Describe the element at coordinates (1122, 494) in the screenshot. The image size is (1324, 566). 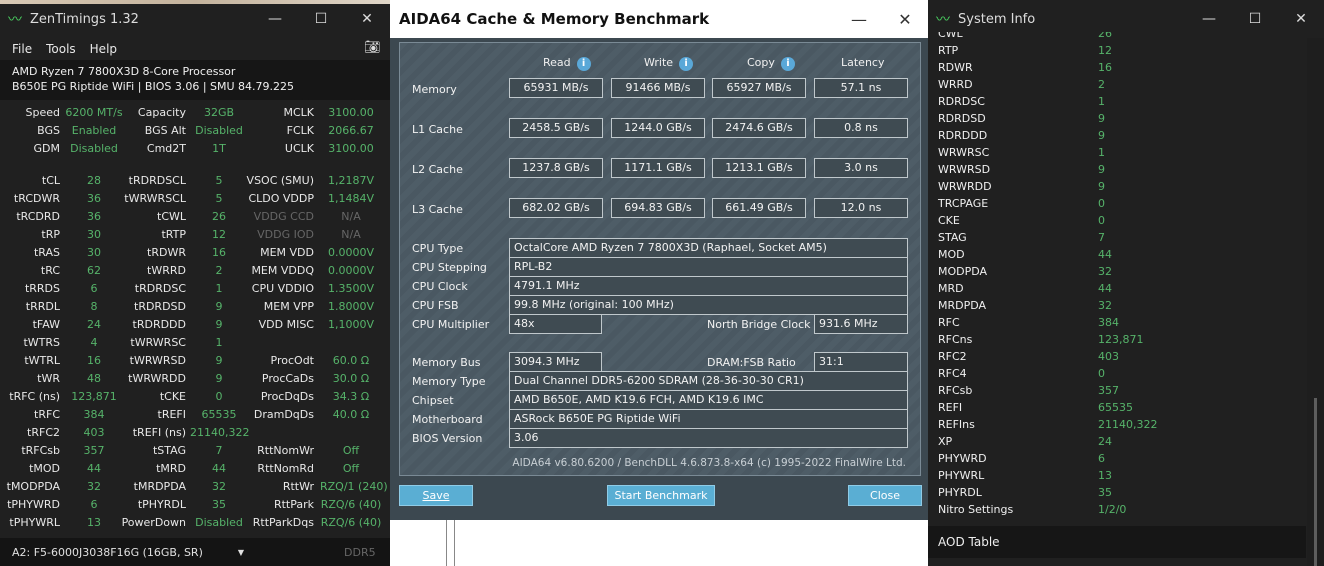
I see `sysinfo-row: PHYRDL 35` at that location.